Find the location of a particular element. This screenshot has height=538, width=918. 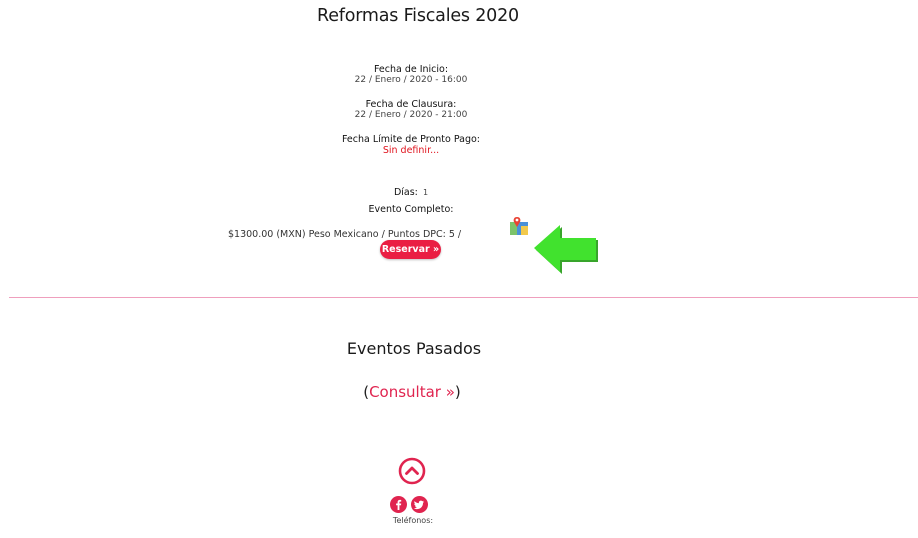

scroll-up-icon is located at coordinates (412, 471).